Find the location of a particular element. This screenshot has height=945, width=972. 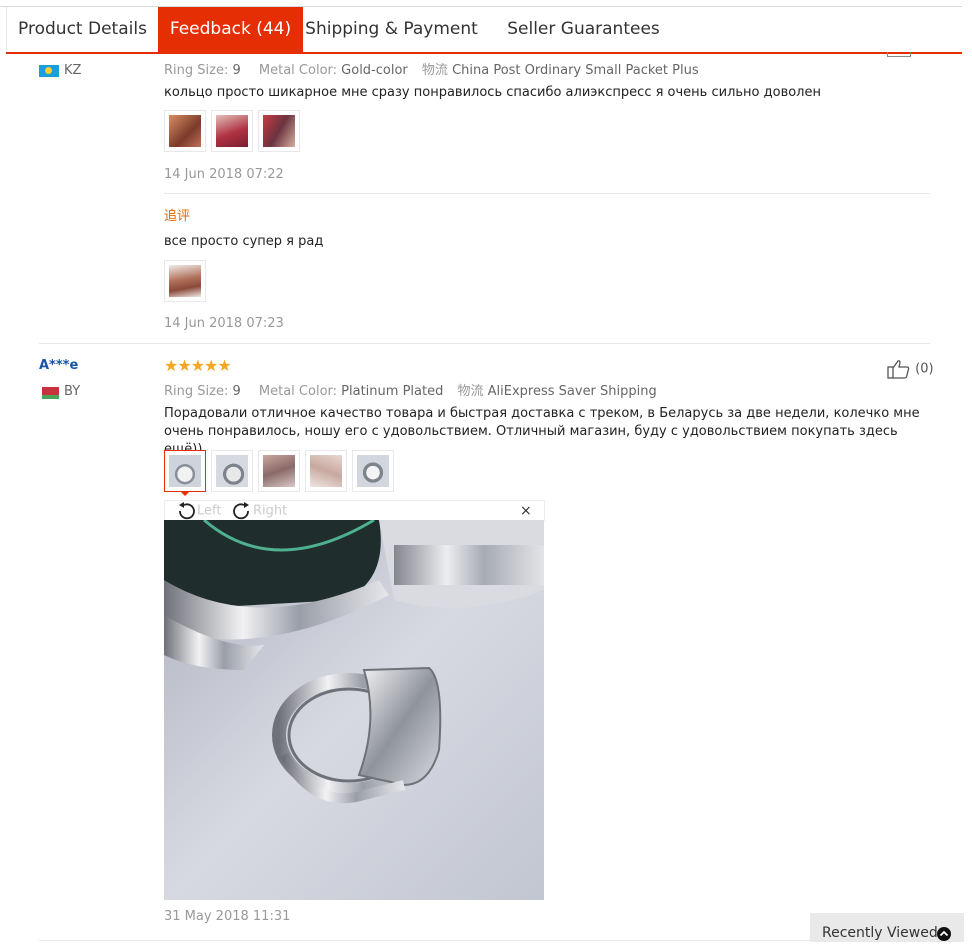

rotate-right-label: Right is located at coordinates (270, 511).